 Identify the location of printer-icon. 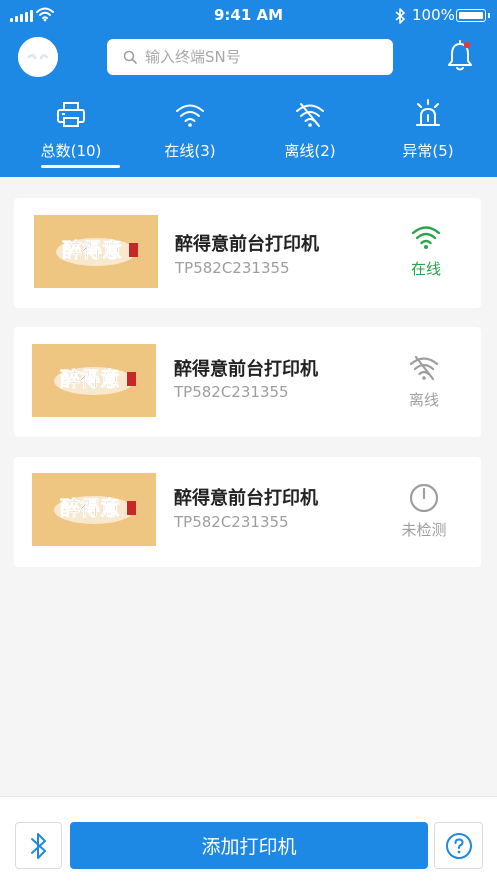
(71, 114).